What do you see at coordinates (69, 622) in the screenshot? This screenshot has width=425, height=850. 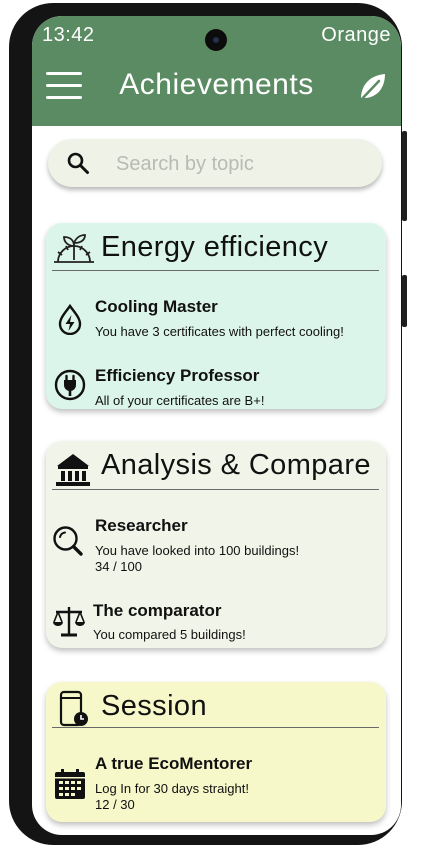 I see `scales-icon` at bounding box center [69, 622].